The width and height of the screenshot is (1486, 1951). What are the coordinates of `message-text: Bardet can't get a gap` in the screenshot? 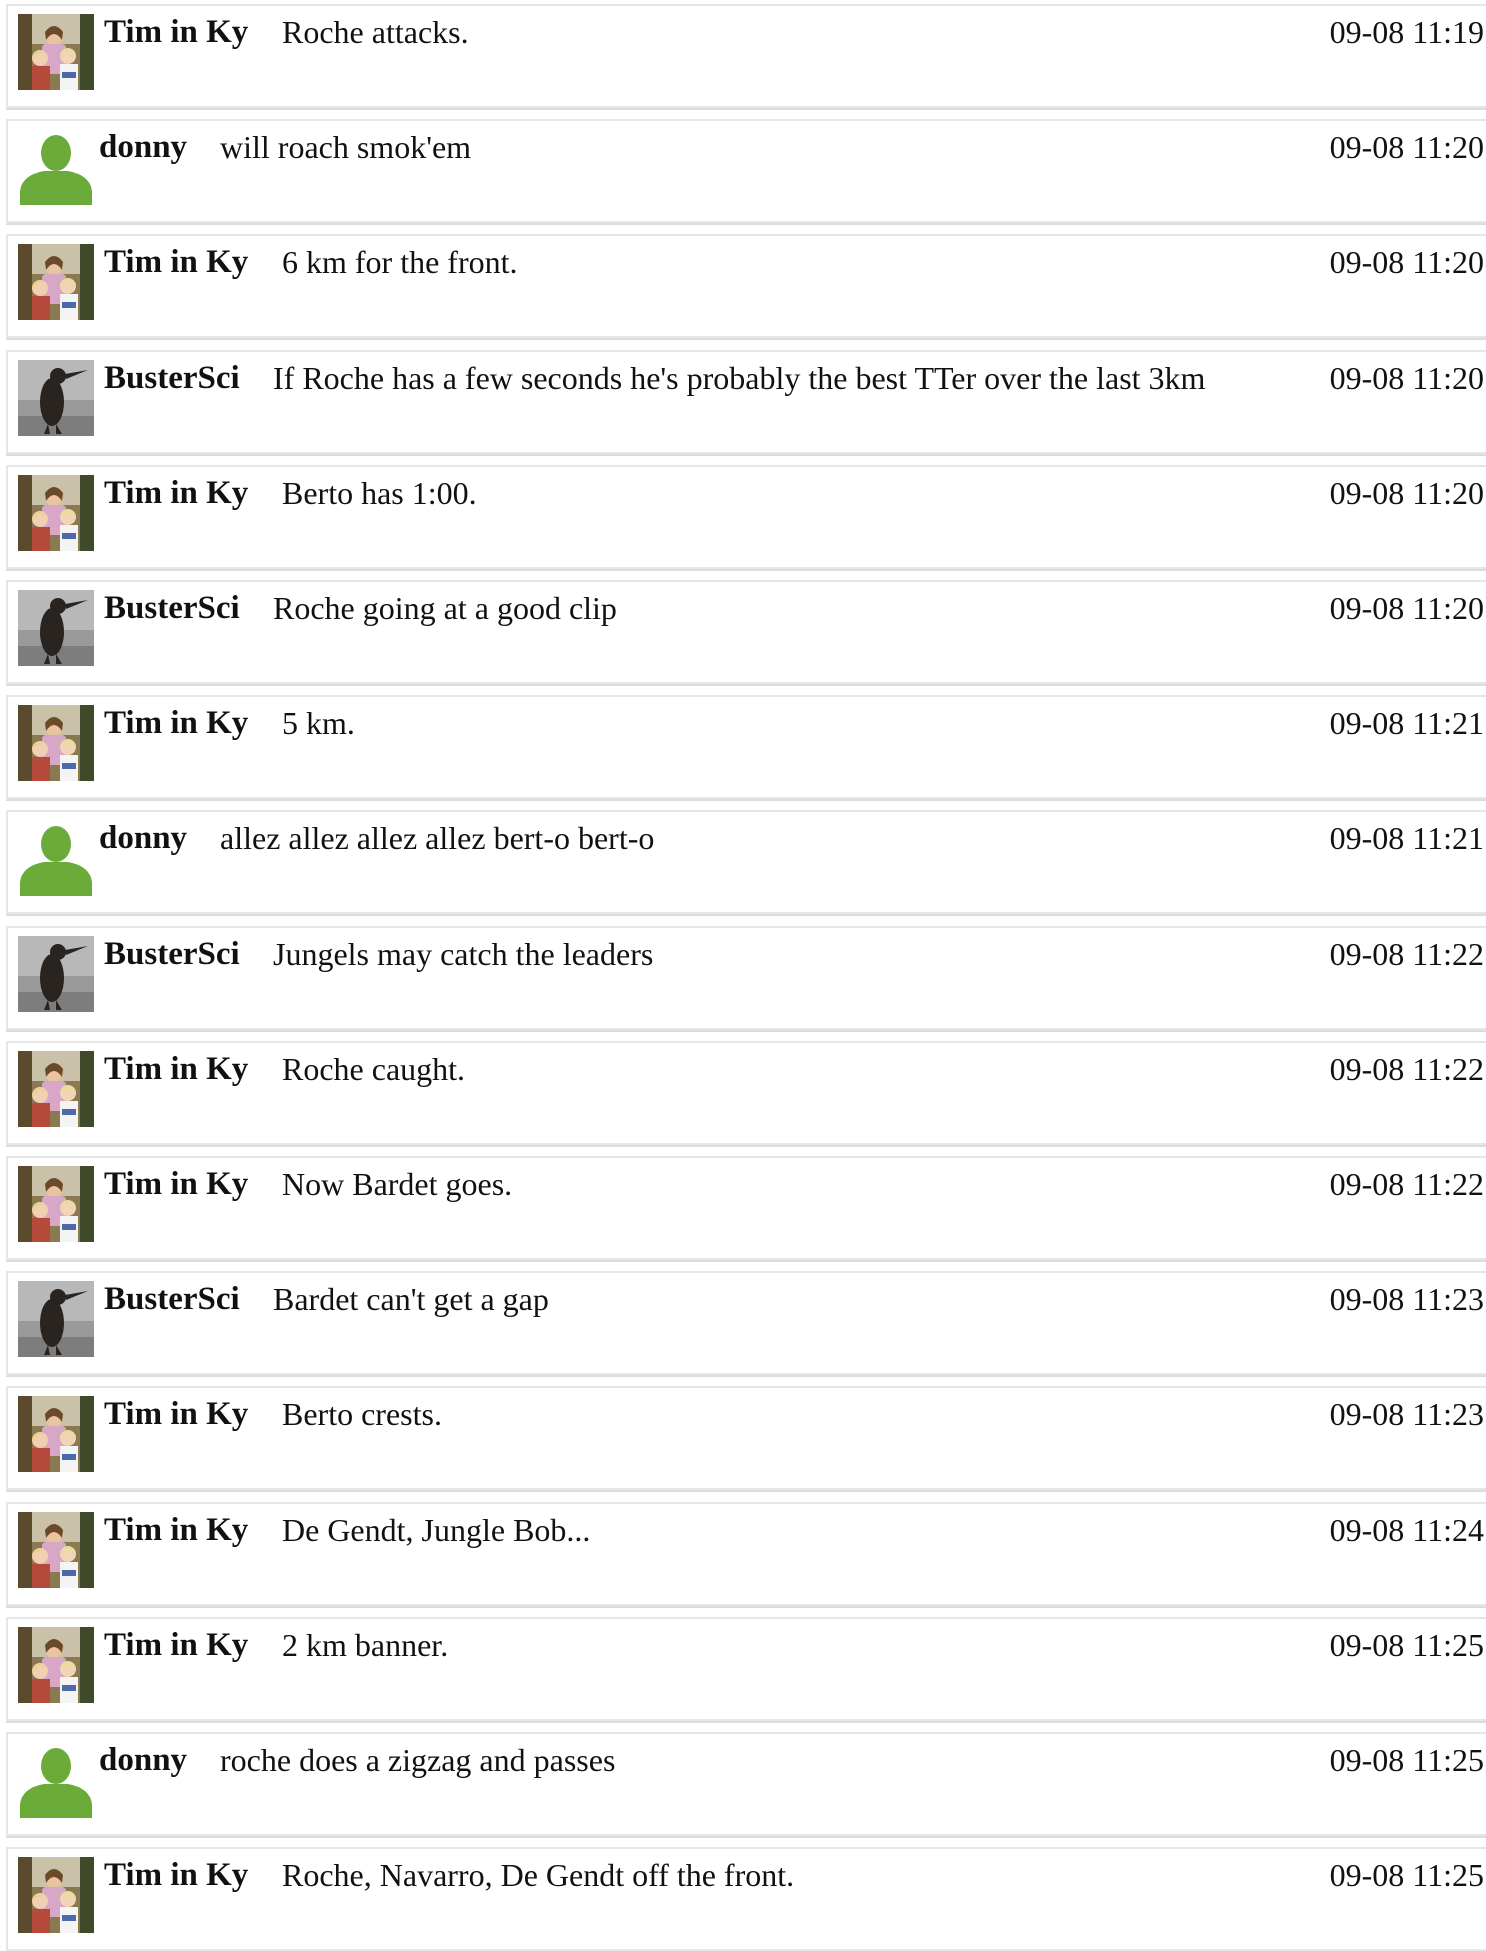 It's located at (411, 1299).